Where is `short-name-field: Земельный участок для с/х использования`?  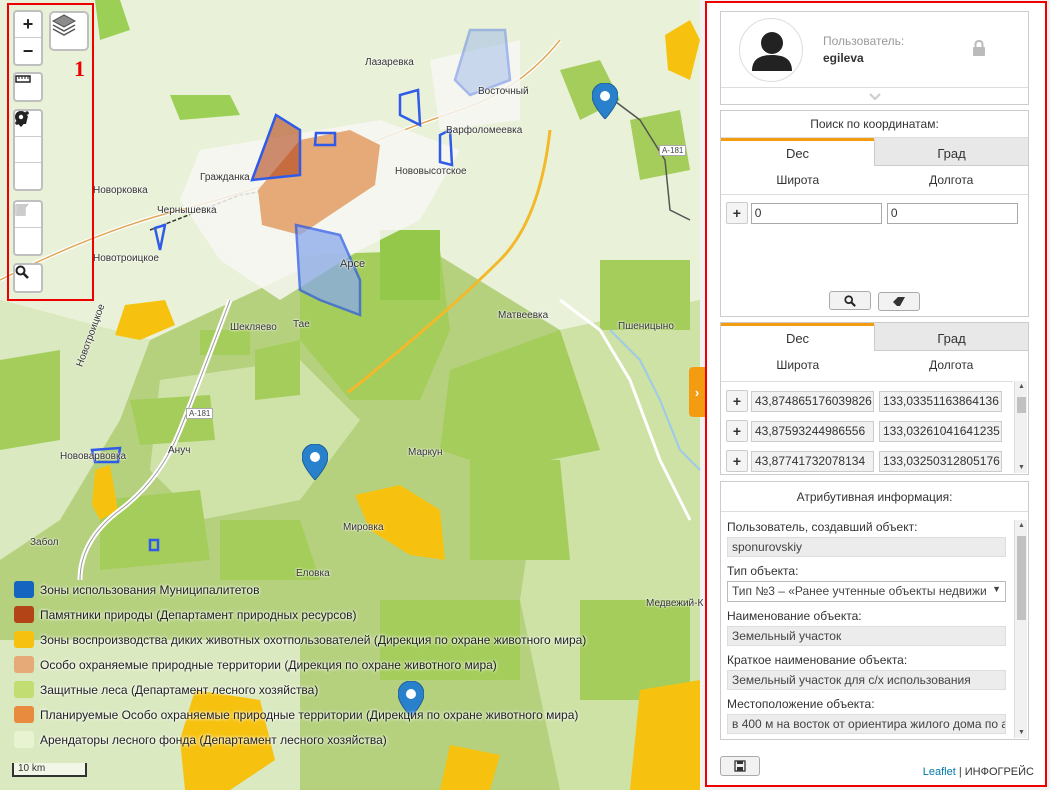
short-name-field: Земельный участок для с/х использования is located at coordinates (866, 680).